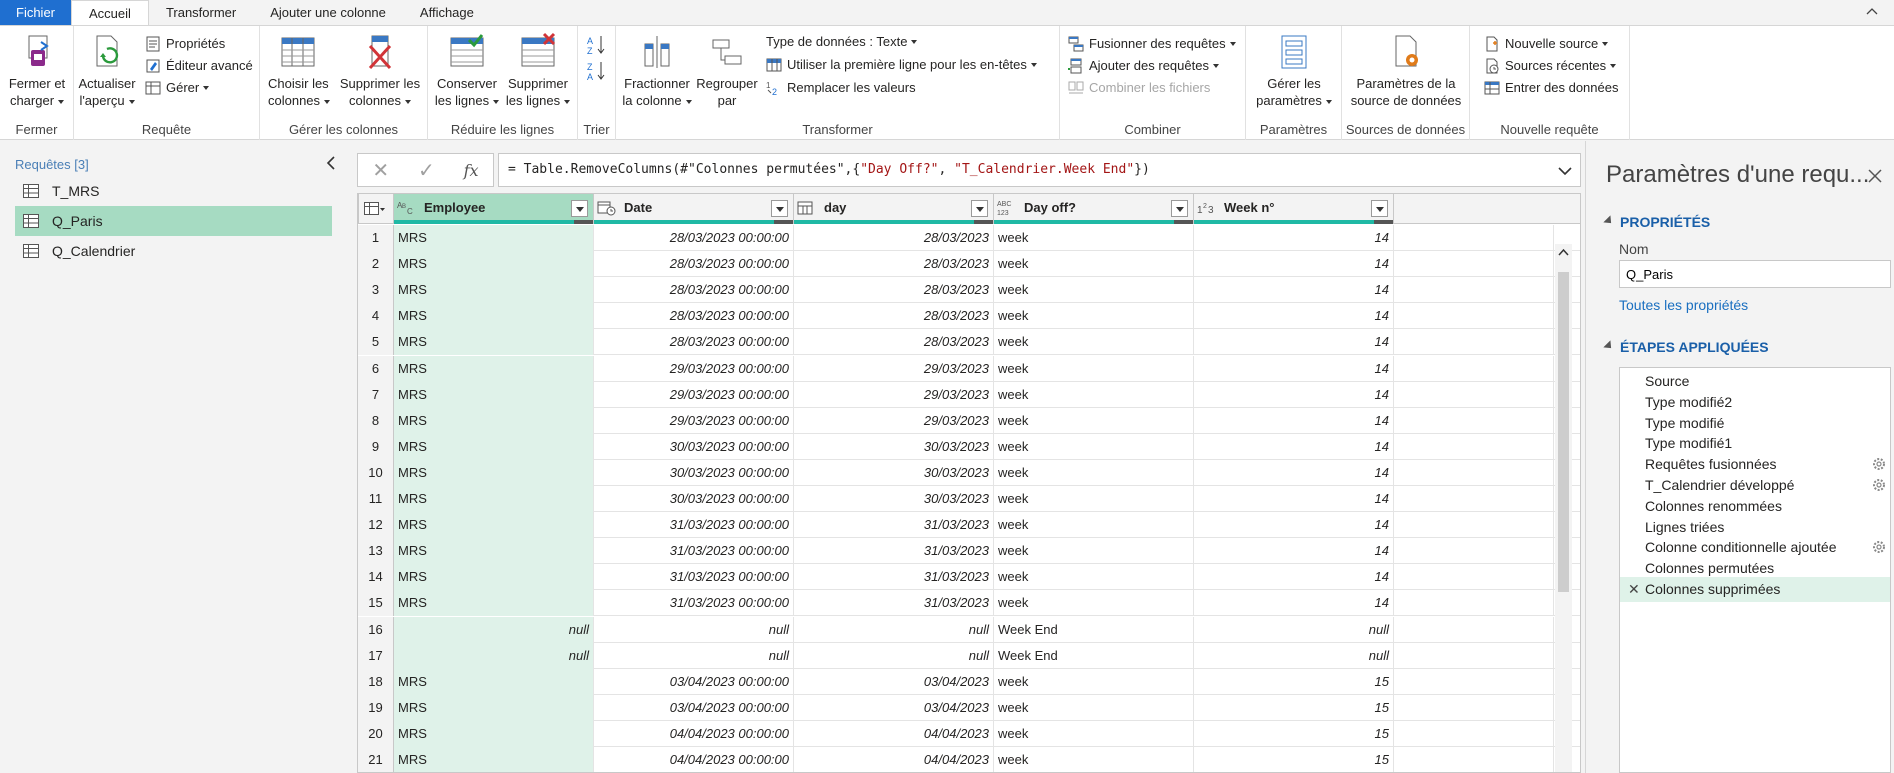  I want to click on cancel-formula-icon: ✕, so click(380, 170).